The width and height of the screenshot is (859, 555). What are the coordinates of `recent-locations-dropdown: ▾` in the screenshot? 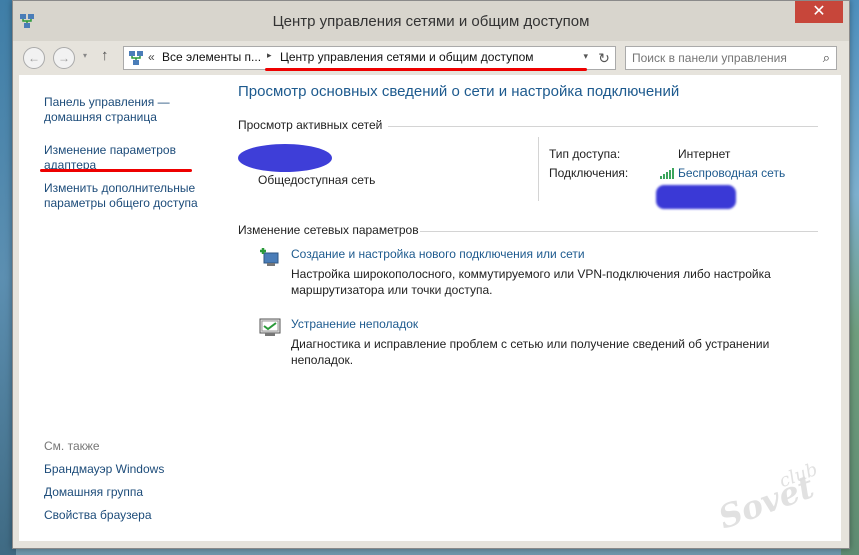 It's located at (85, 55).